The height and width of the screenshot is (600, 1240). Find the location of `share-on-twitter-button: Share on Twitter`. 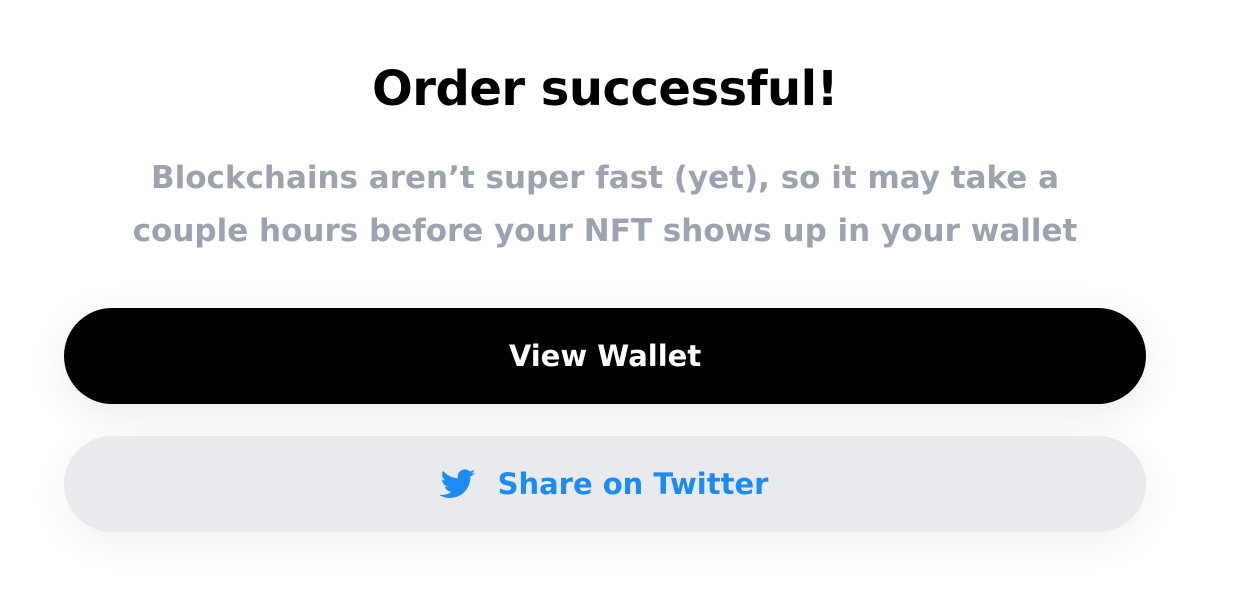

share-on-twitter-button: Share on Twitter is located at coordinates (605, 484).